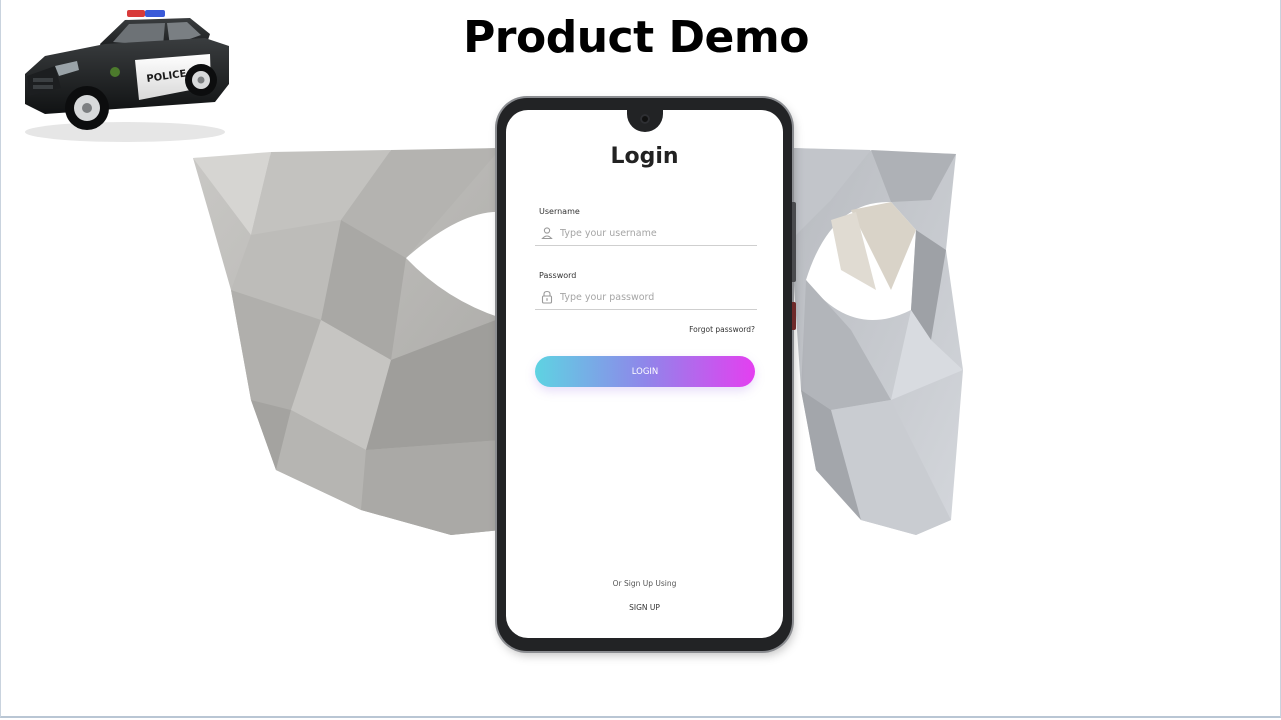  What do you see at coordinates (794, 242) in the screenshot?
I see `phone-volume-button` at bounding box center [794, 242].